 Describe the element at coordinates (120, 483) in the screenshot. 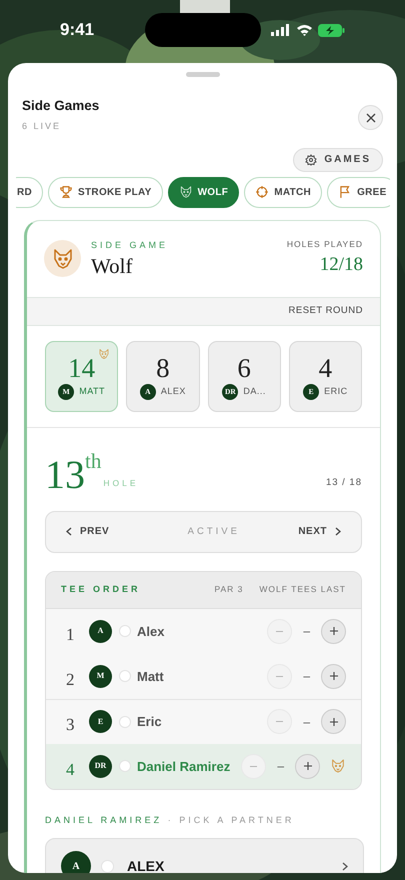

I see `hole-label: HOLE` at that location.